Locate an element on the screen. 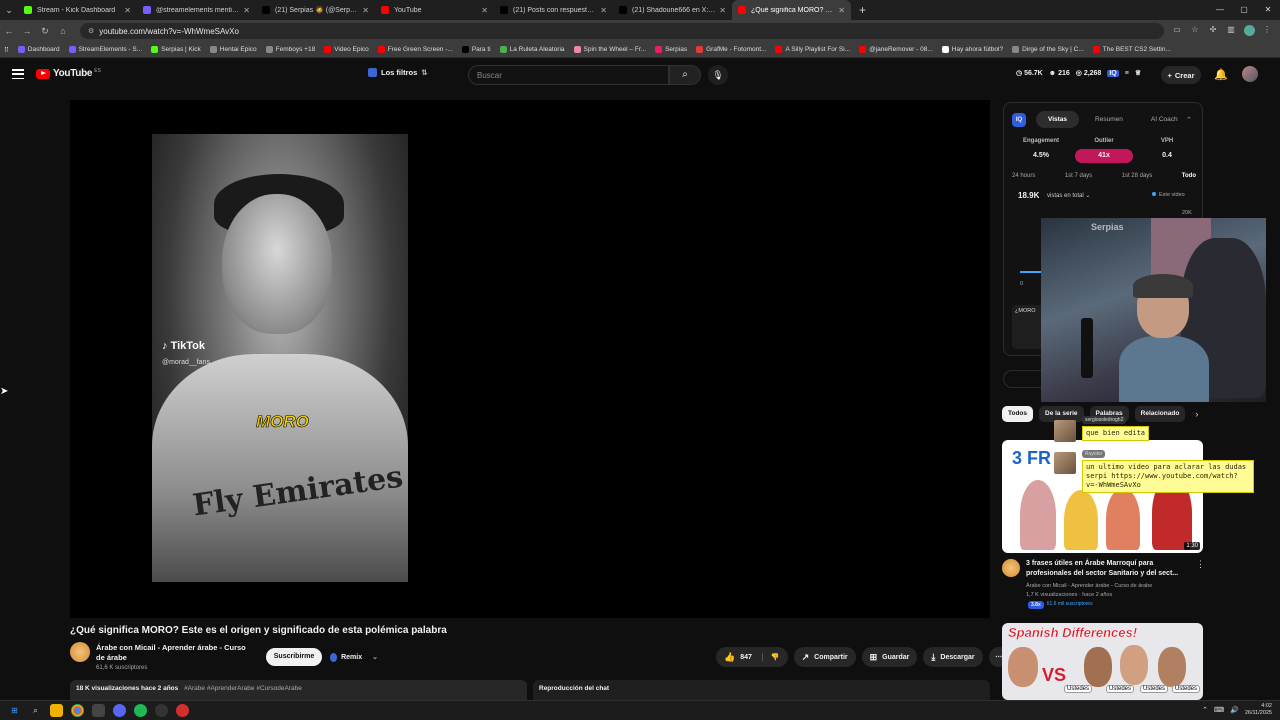  period-7d: 1st 7 days is located at coordinates (1078, 176).